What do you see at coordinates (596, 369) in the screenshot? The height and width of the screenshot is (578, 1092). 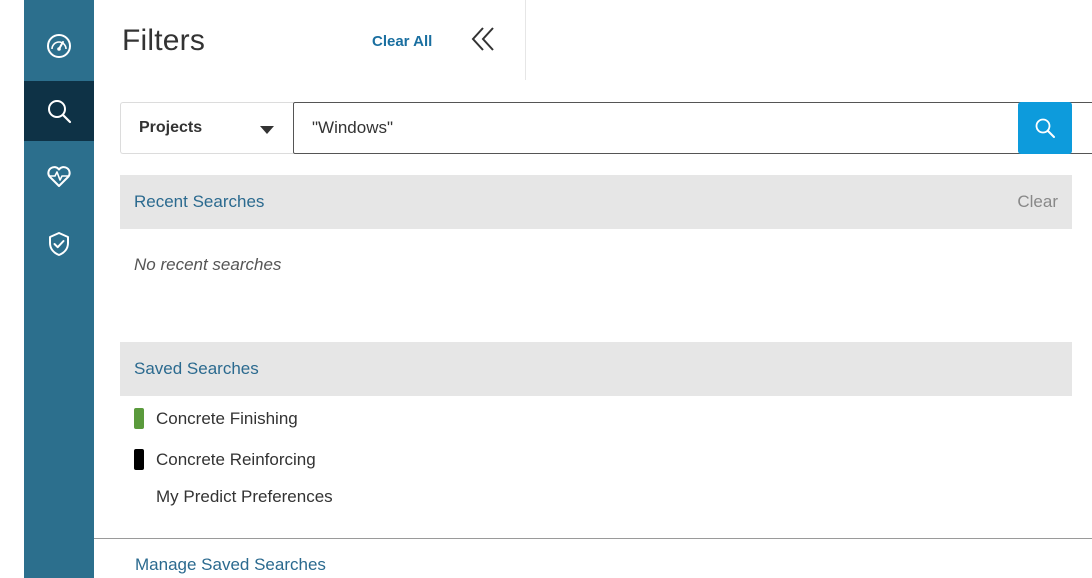 I see `saved-searches-header: Saved Searches` at bounding box center [596, 369].